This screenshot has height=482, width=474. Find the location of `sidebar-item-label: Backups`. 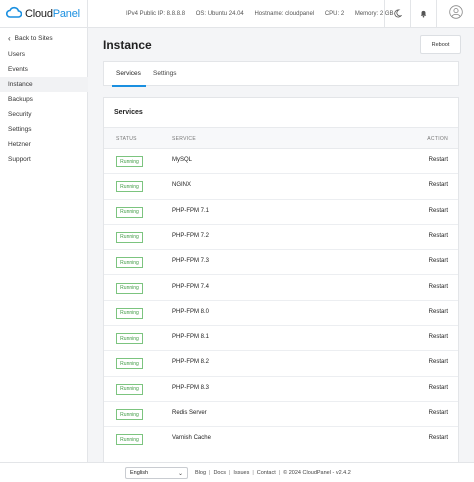

sidebar-item-label: Backups is located at coordinates (20, 99).